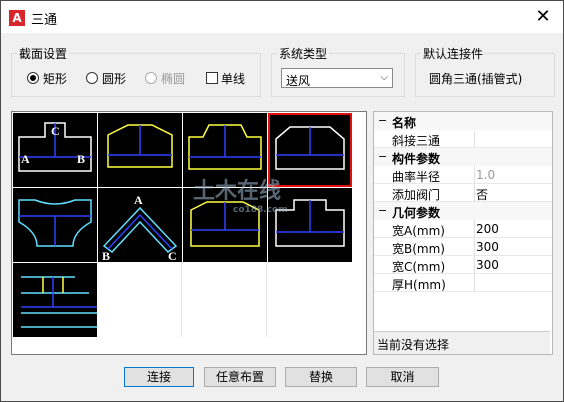 This screenshot has height=402, width=564. Describe the element at coordinates (92, 78) in the screenshot. I see `round-radio` at that location.